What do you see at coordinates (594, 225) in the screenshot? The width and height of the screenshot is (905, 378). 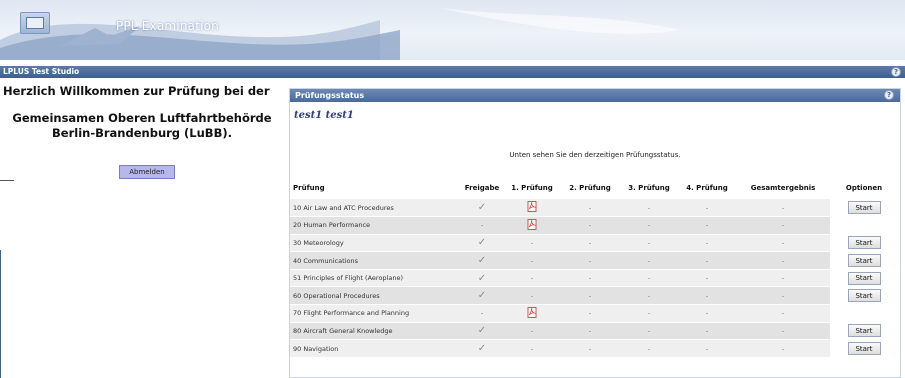 I see `table-row: 20 Human Performance - - - - -` at bounding box center [594, 225].